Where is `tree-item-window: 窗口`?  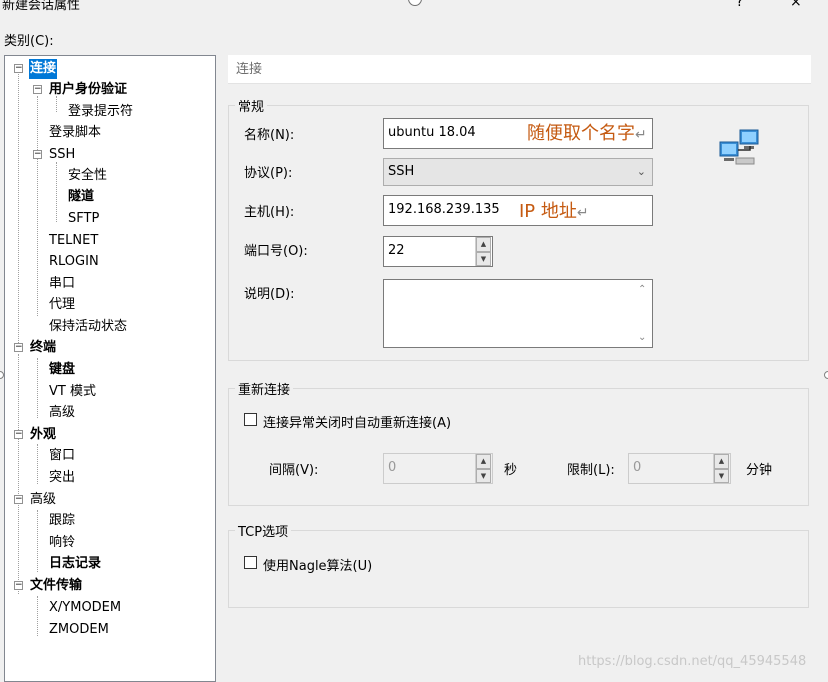 tree-item-window: 窗口 is located at coordinates (110, 456).